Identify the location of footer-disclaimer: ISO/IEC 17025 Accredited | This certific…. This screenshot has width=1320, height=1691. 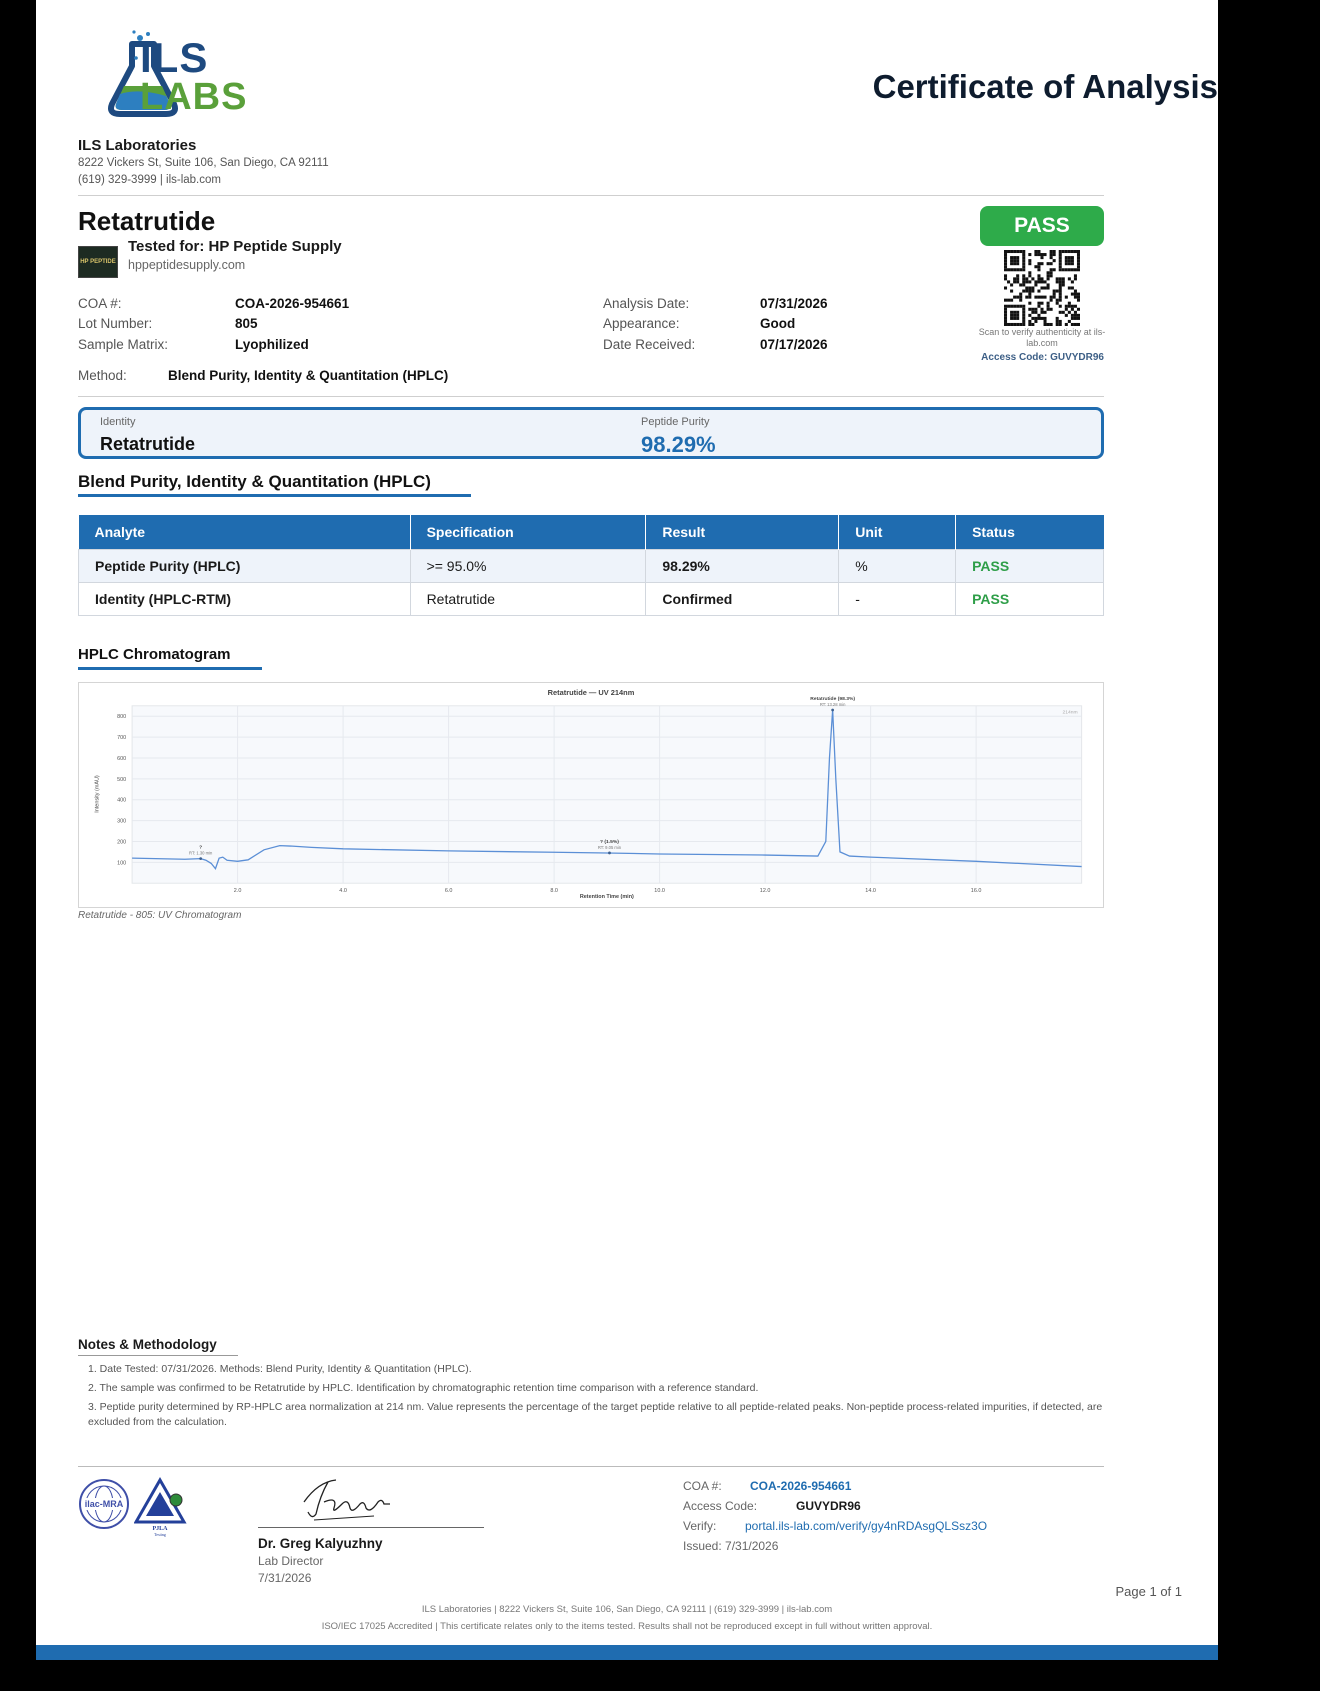
(627, 1626).